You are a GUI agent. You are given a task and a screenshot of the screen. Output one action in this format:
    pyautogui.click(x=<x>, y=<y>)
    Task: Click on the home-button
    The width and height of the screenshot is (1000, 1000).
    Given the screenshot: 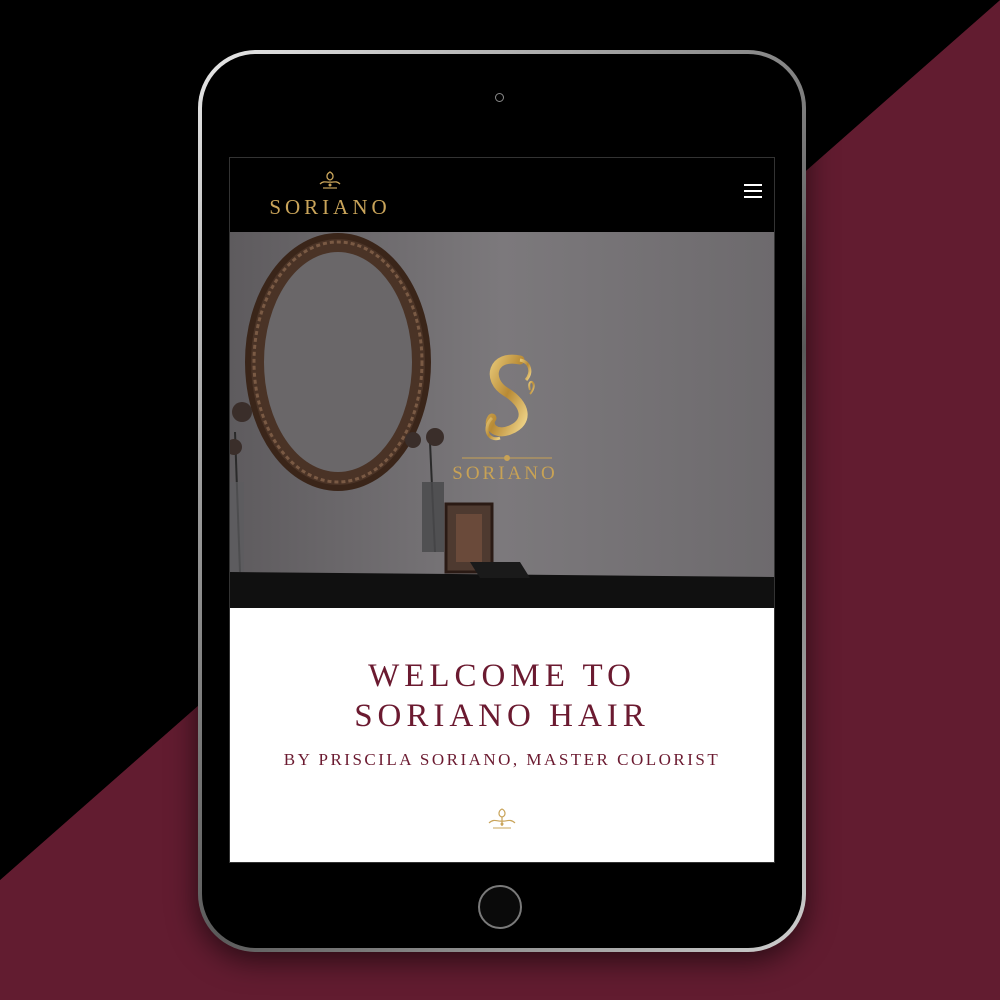 What is the action you would take?
    pyautogui.click(x=500, y=907)
    